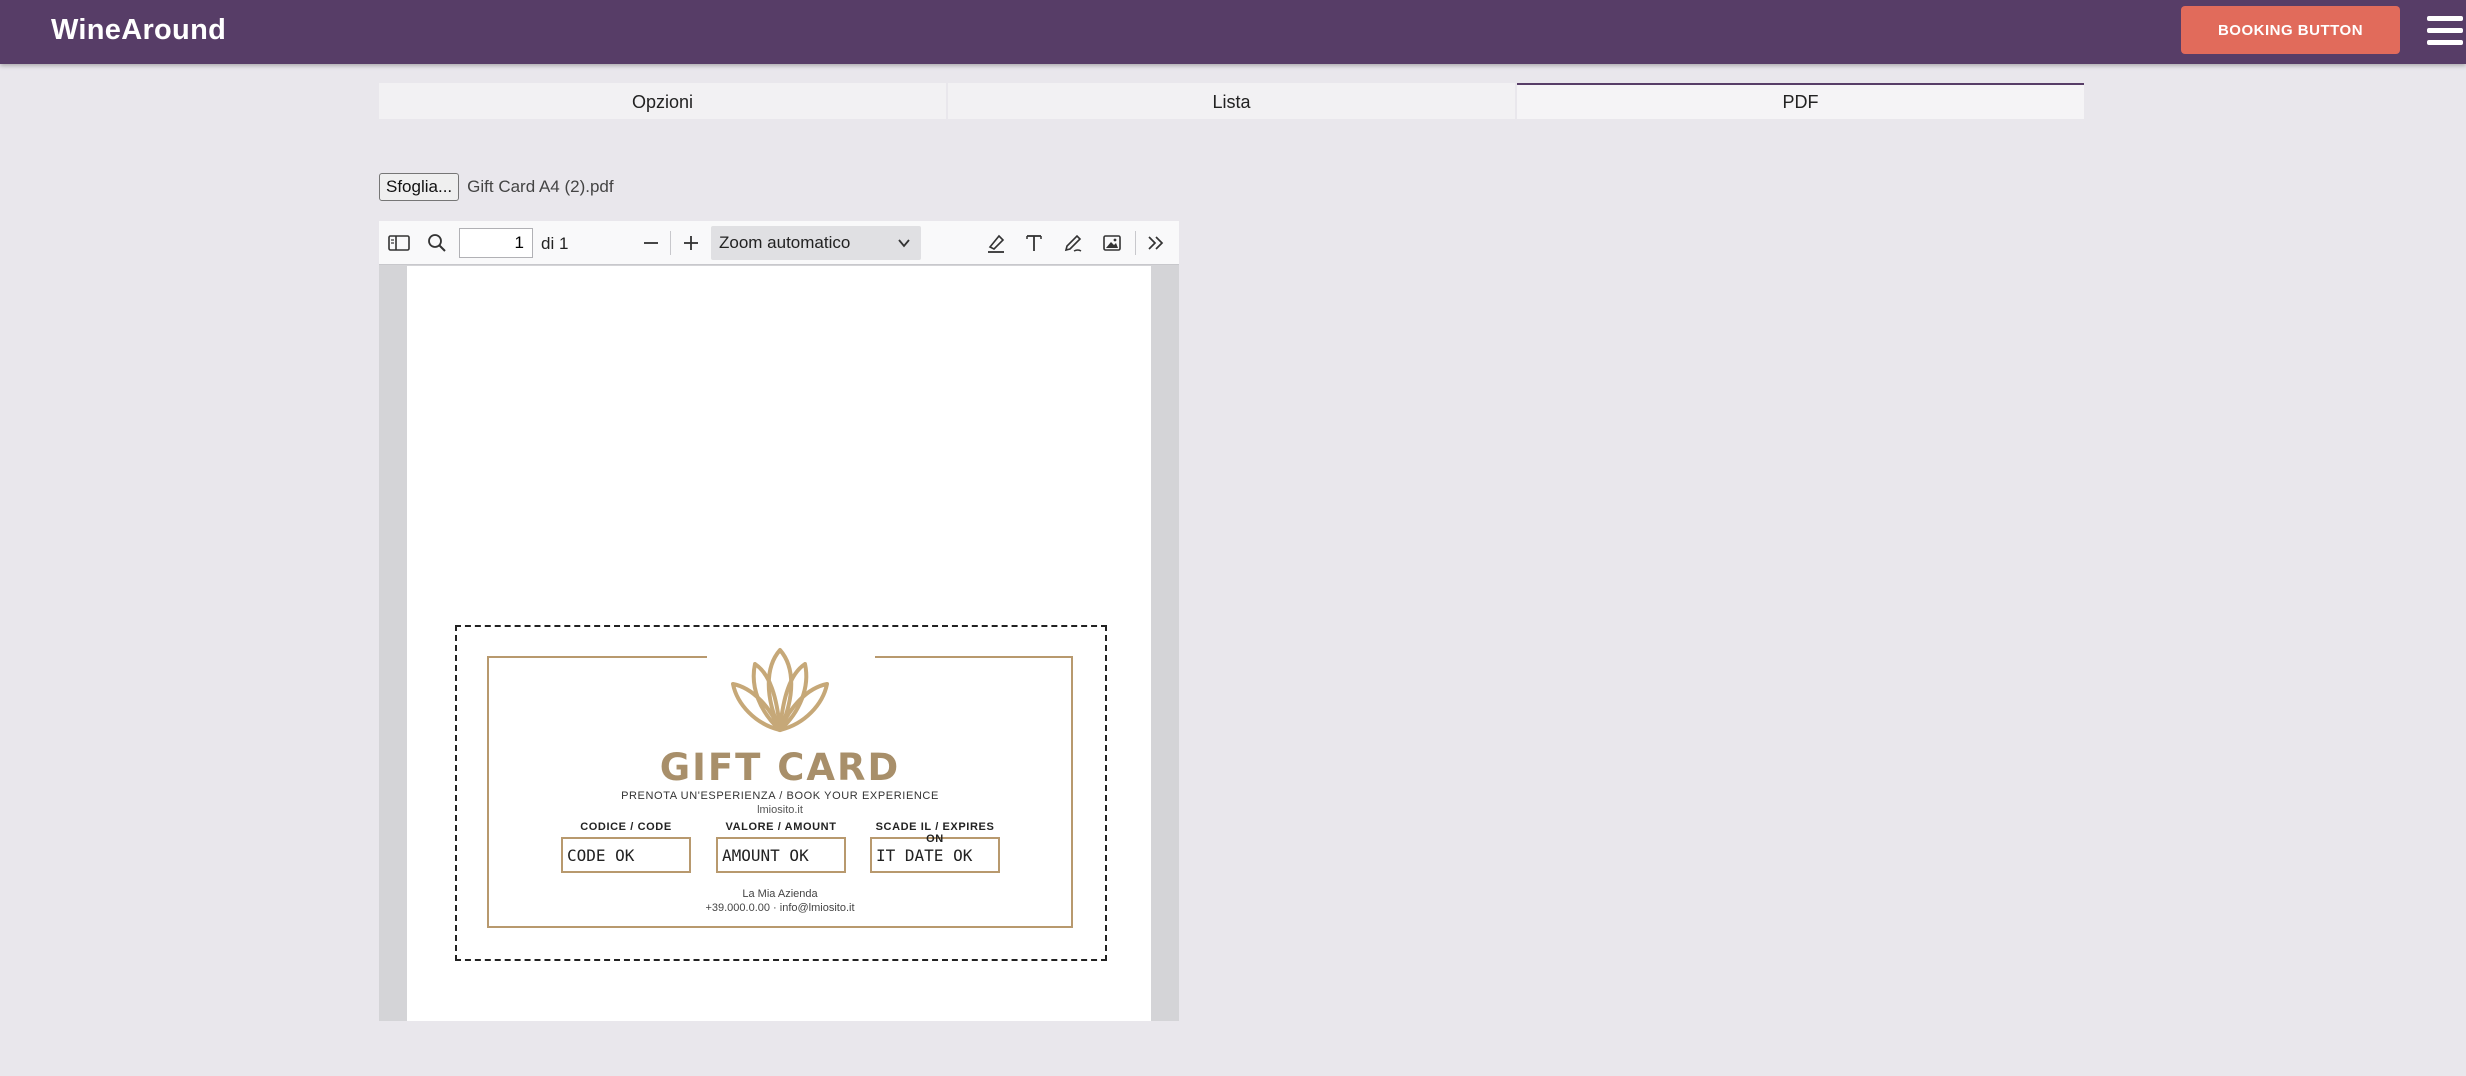 The width and height of the screenshot is (2466, 1076). I want to click on code-label: CODICE / CODE, so click(626, 827).